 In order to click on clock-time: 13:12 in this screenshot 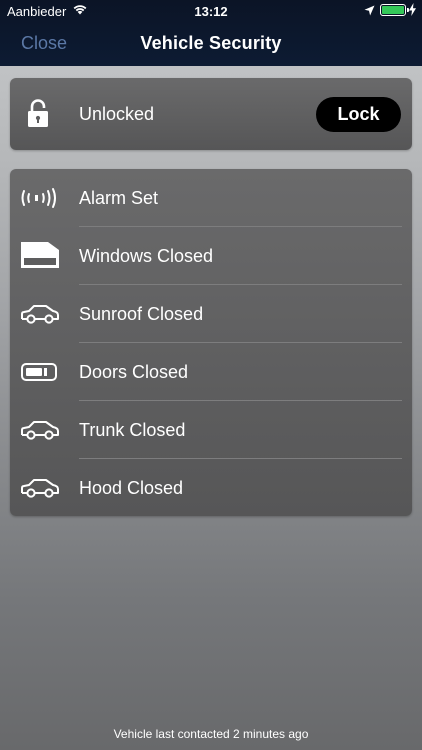, I will do `click(211, 11)`.